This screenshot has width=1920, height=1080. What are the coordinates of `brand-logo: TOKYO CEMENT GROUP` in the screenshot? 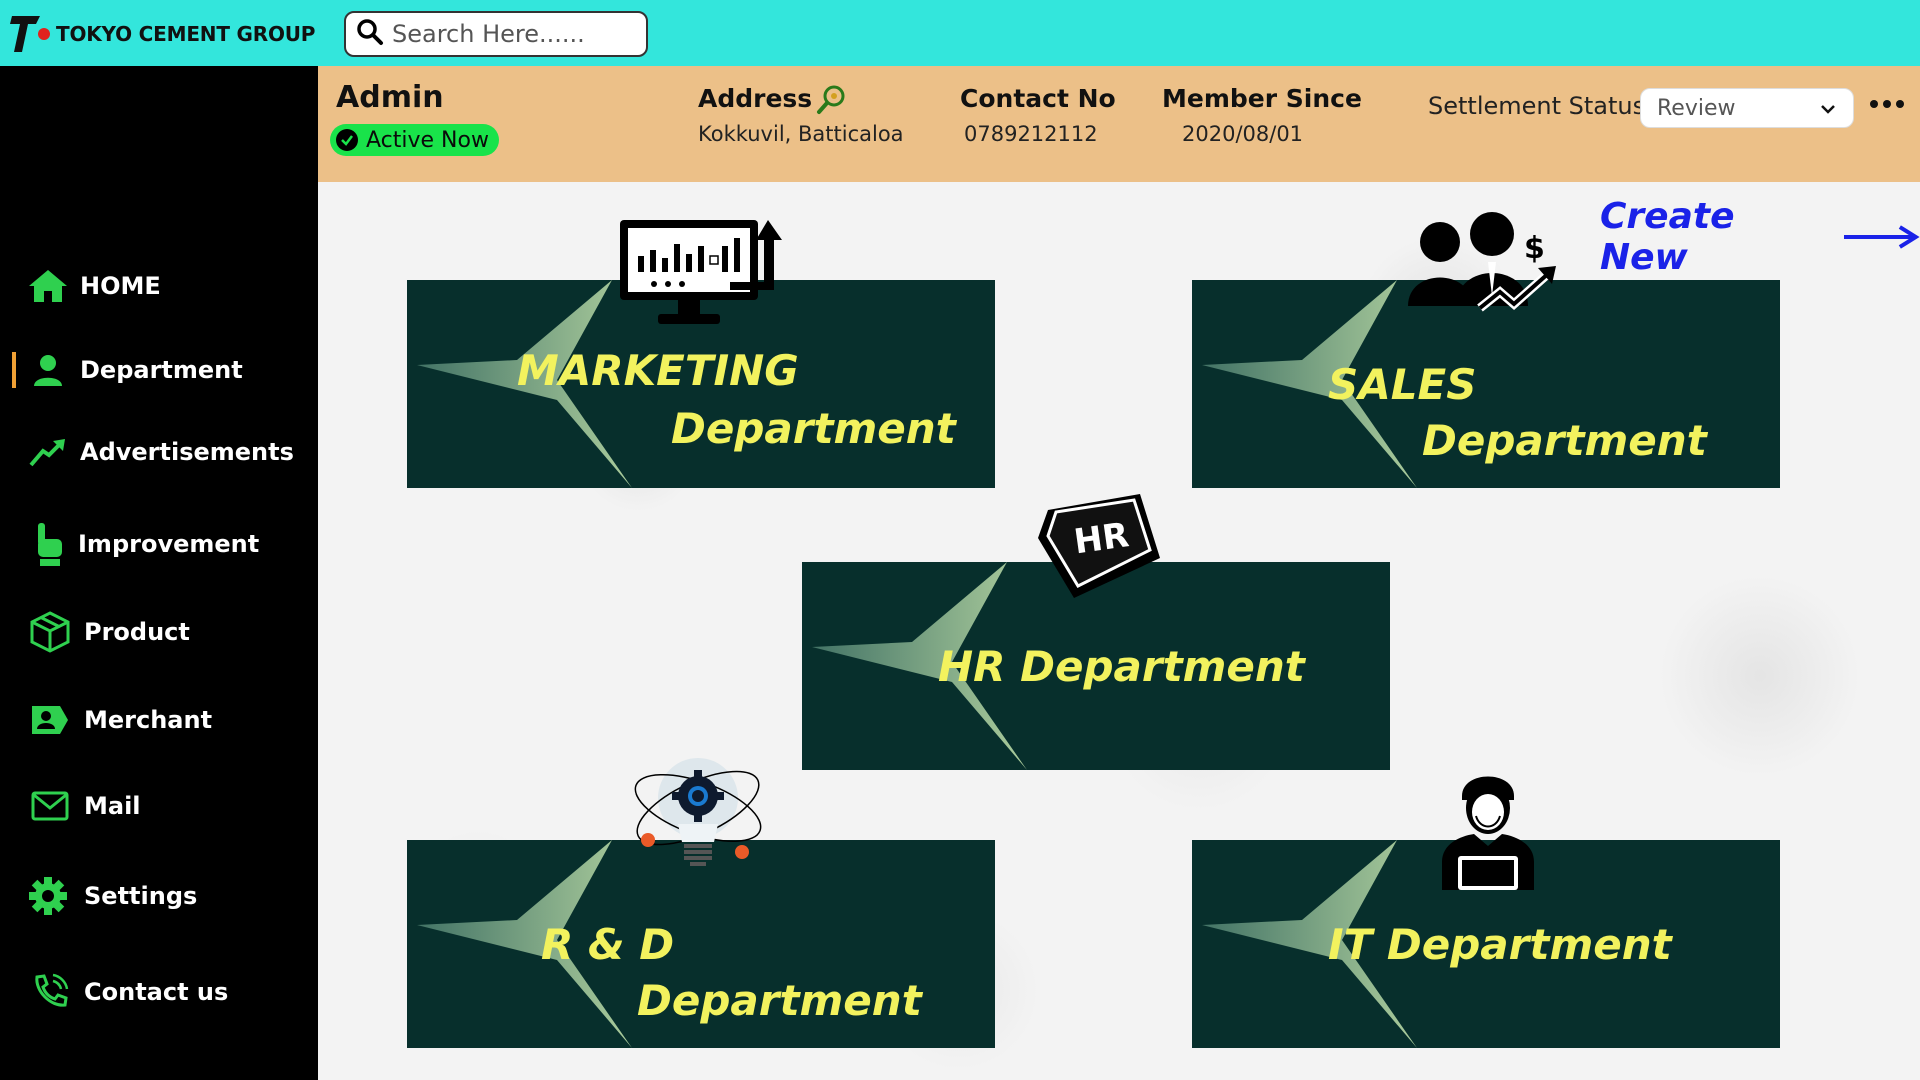 It's located at (162, 34).